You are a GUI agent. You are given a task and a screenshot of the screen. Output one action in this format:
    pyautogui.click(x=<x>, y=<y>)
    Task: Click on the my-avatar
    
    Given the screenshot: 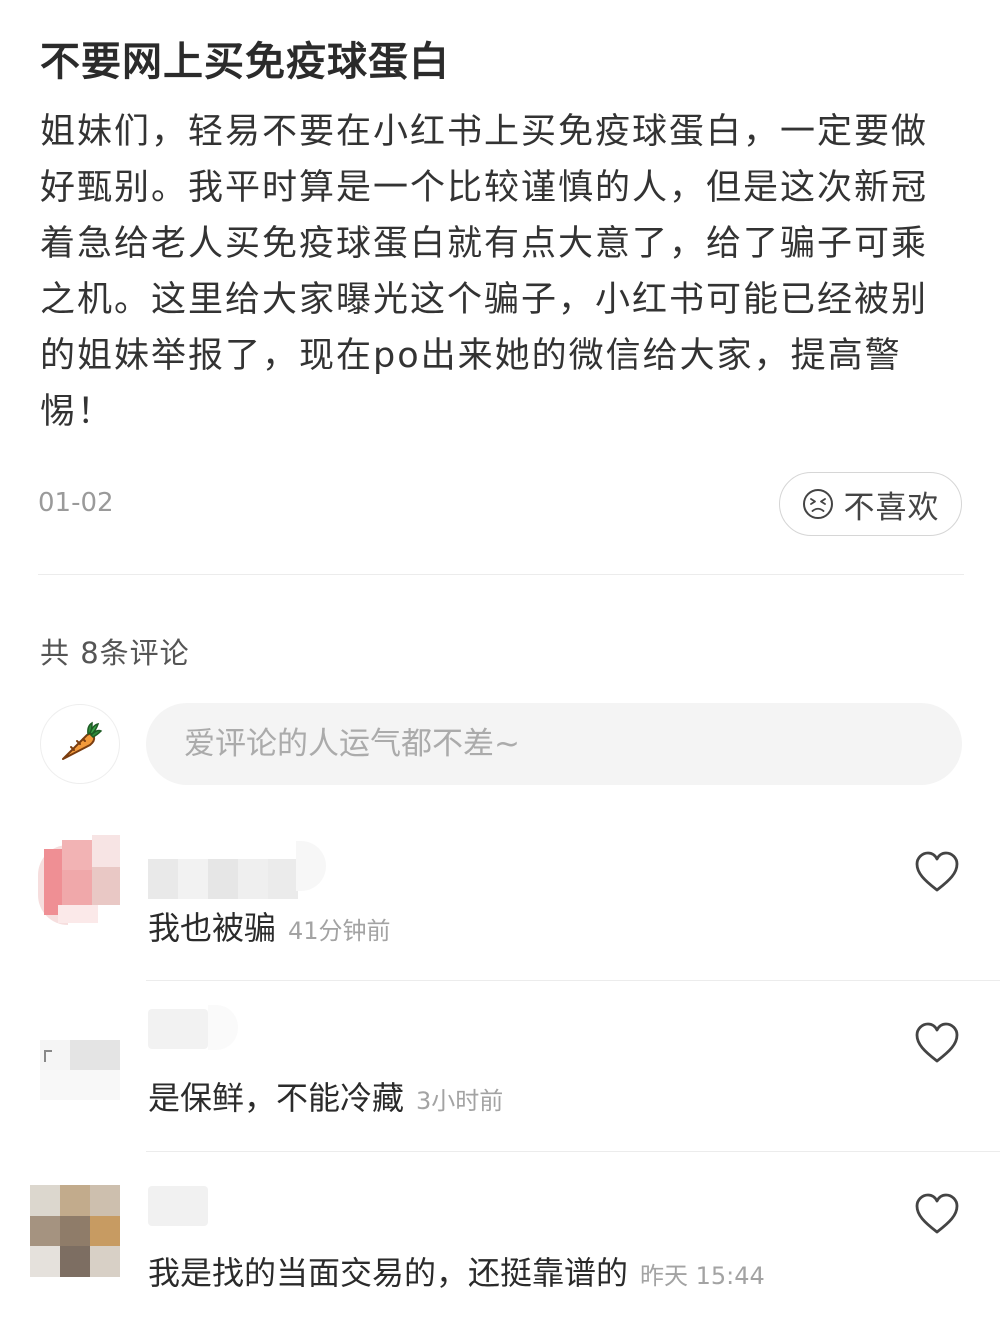 What is the action you would take?
    pyautogui.click(x=80, y=744)
    